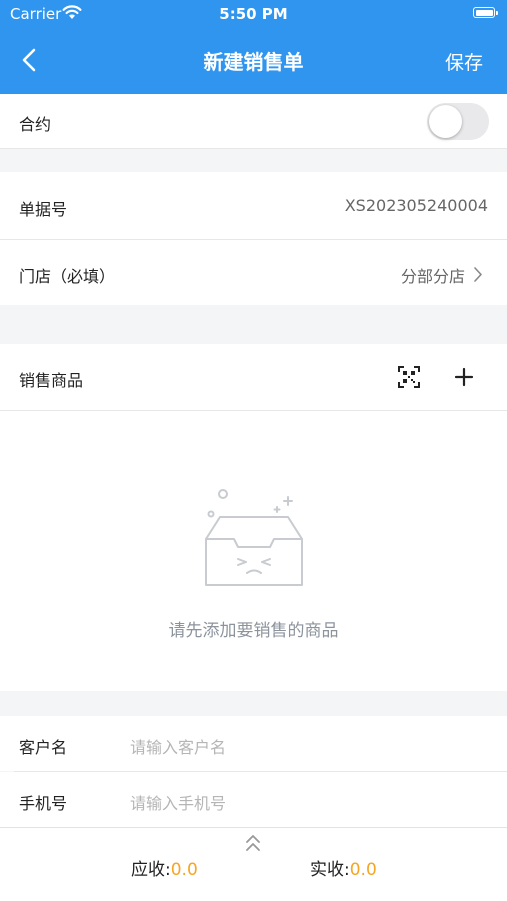 Image resolution: width=507 pixels, height=901 pixels. I want to click on page-title: 新建销售单, so click(253, 62).